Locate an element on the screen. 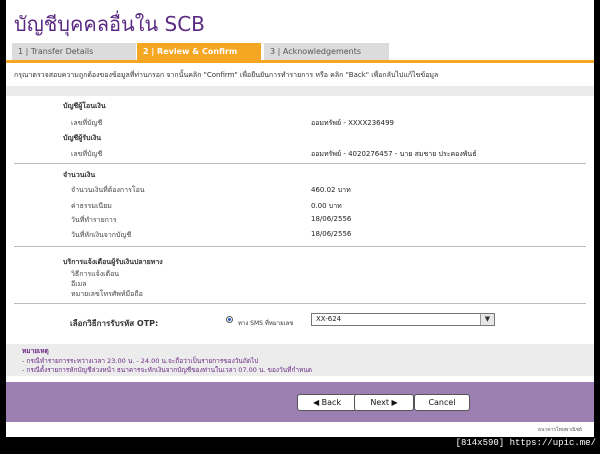 This screenshot has width=600, height=454. otp-number-select: XX-624 ▼ is located at coordinates (403, 319).